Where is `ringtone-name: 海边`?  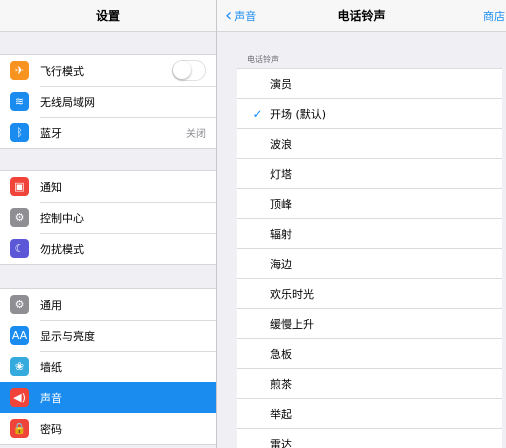
ringtone-name: 海边 is located at coordinates (281, 264).